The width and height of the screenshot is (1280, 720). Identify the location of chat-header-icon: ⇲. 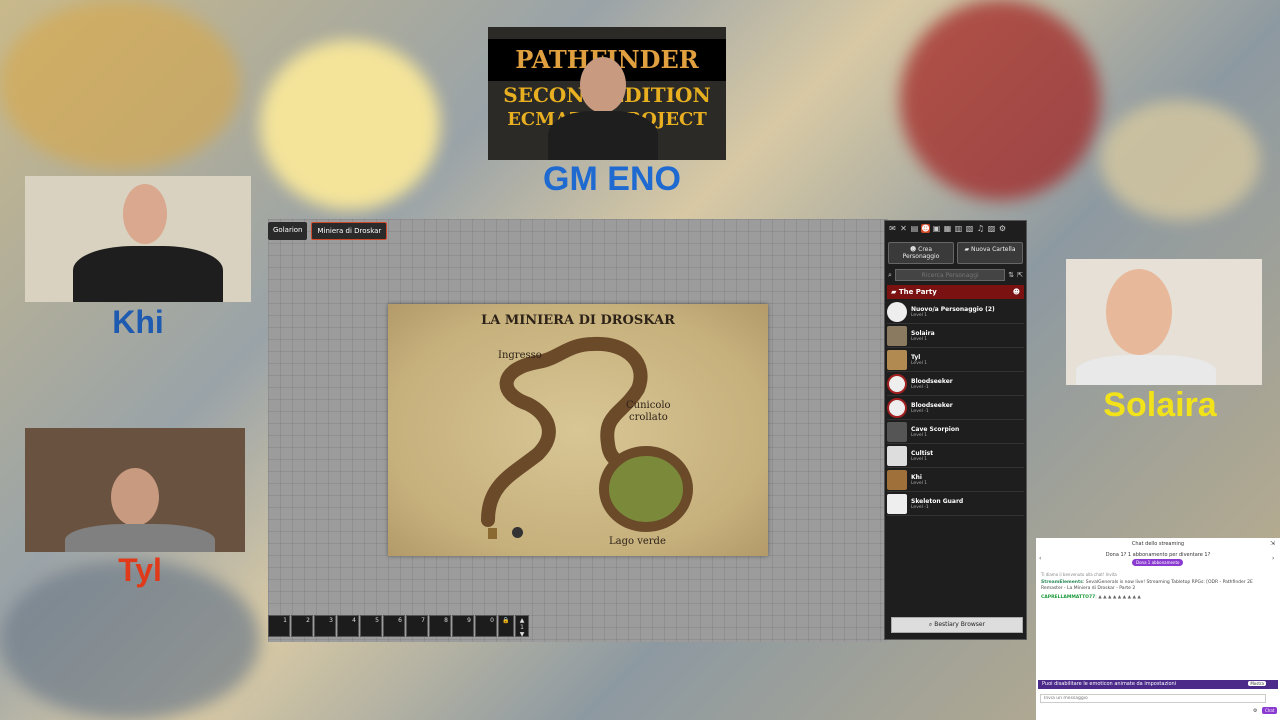
(1272, 543).